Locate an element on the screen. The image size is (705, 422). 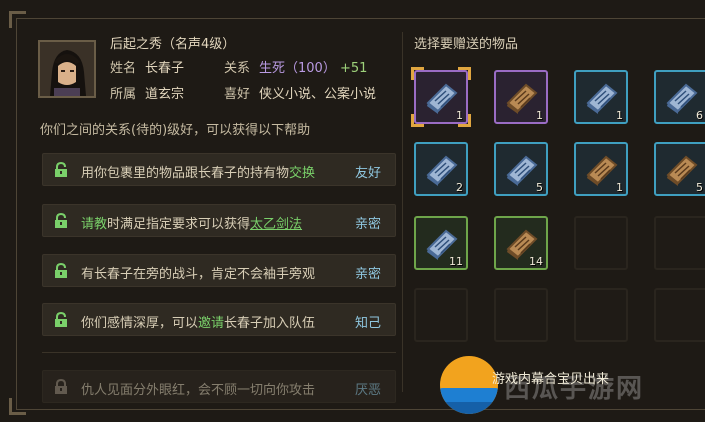
perk-battle-help: 有长春子在旁的战斗，肯定不会袖手旁观 亲密 is located at coordinates (219, 270).